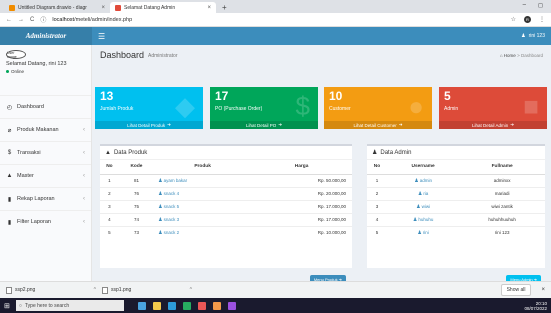 Image resolution: width=551 pixels, height=313 pixels. Describe the element at coordinates (43, 19) in the screenshot. I see `info-icon: ⓘ` at that location.